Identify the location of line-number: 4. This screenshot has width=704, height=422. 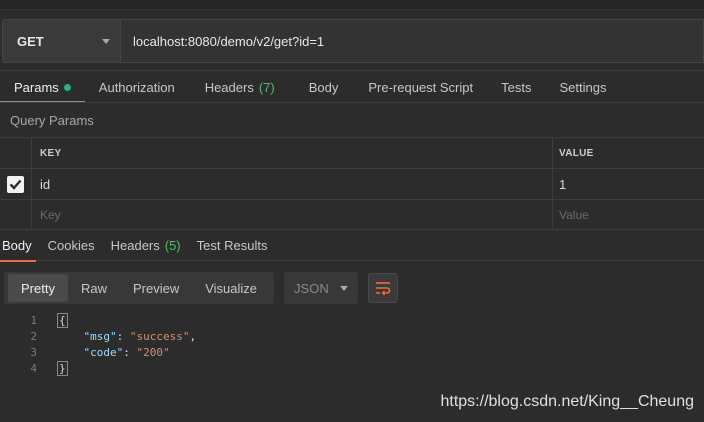
(33, 368).